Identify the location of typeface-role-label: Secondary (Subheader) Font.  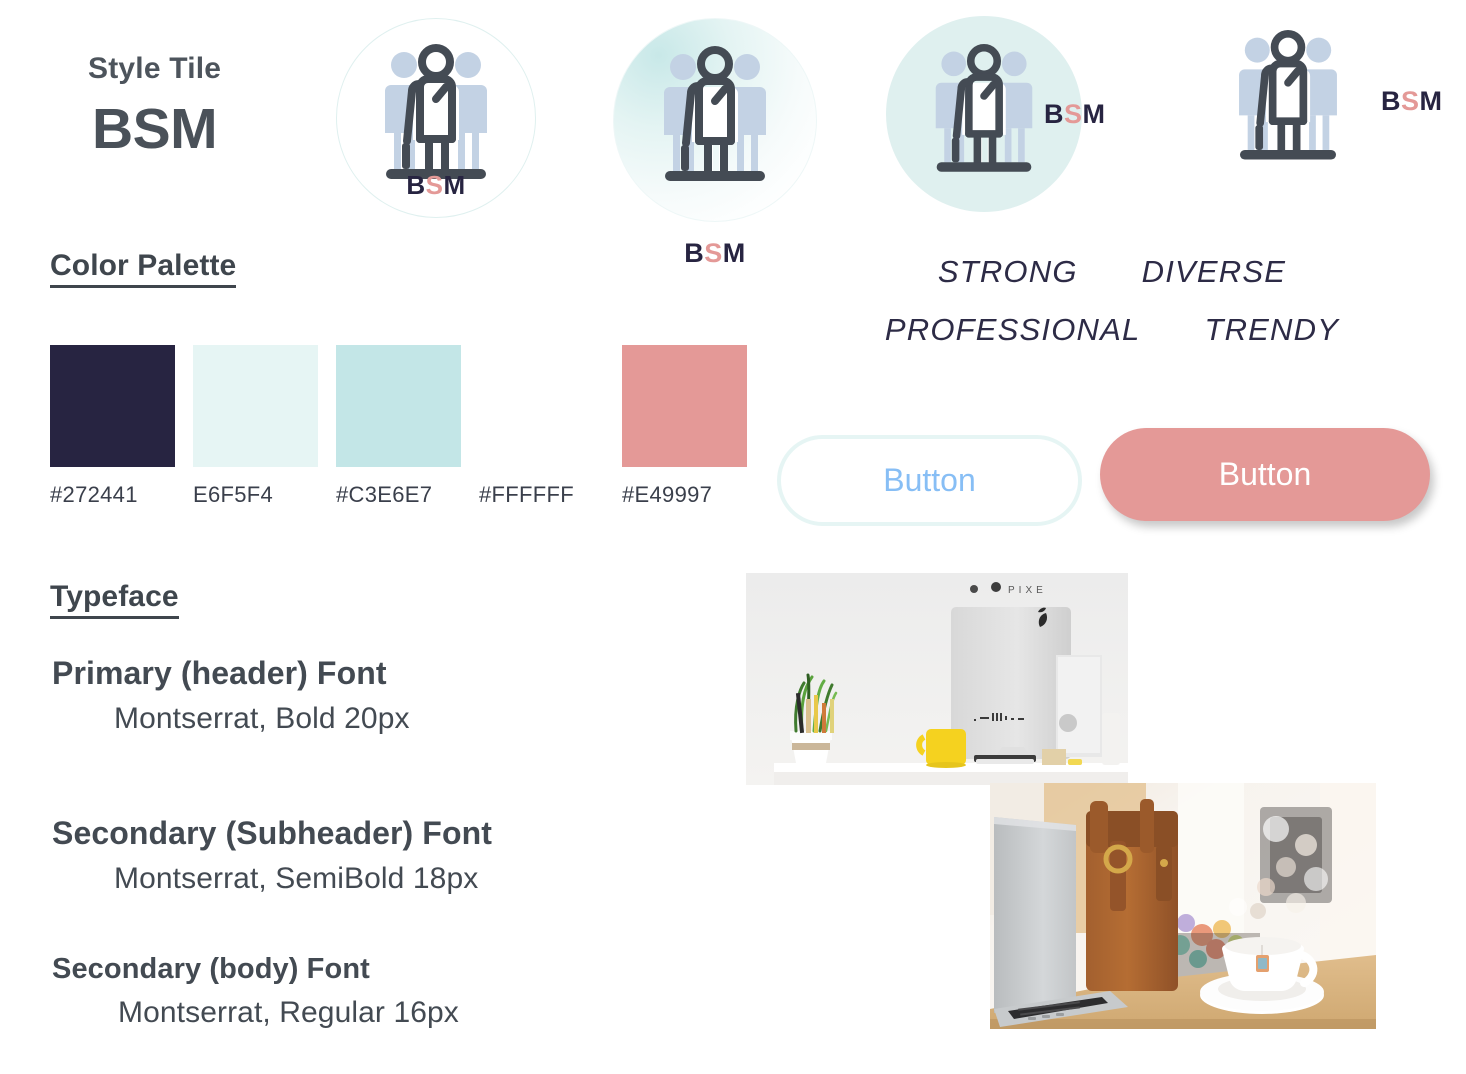
(272, 833).